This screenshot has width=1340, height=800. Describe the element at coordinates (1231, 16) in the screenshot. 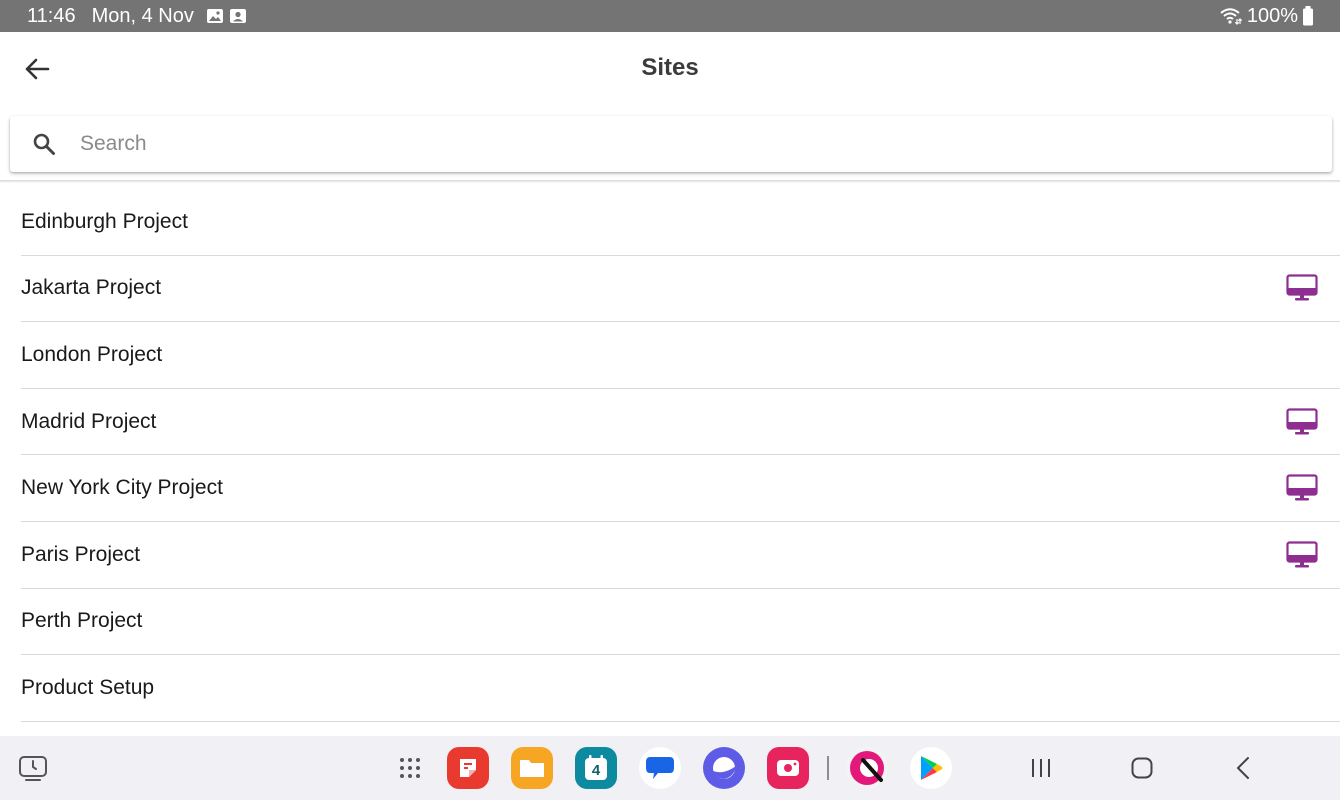

I see `wifi-icon` at that location.